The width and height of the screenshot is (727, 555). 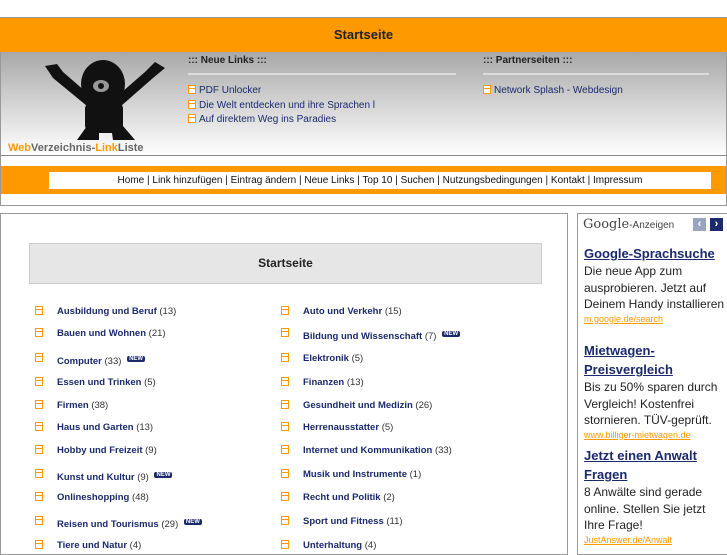 What do you see at coordinates (143, 477) in the screenshot?
I see `category-count: (9)` at bounding box center [143, 477].